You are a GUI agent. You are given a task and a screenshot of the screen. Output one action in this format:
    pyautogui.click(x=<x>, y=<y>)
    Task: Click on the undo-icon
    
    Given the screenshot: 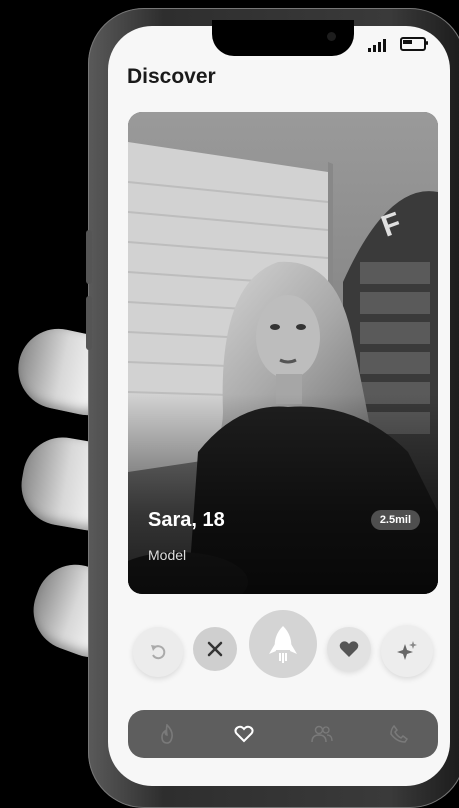 What is the action you would take?
    pyautogui.click(x=158, y=652)
    